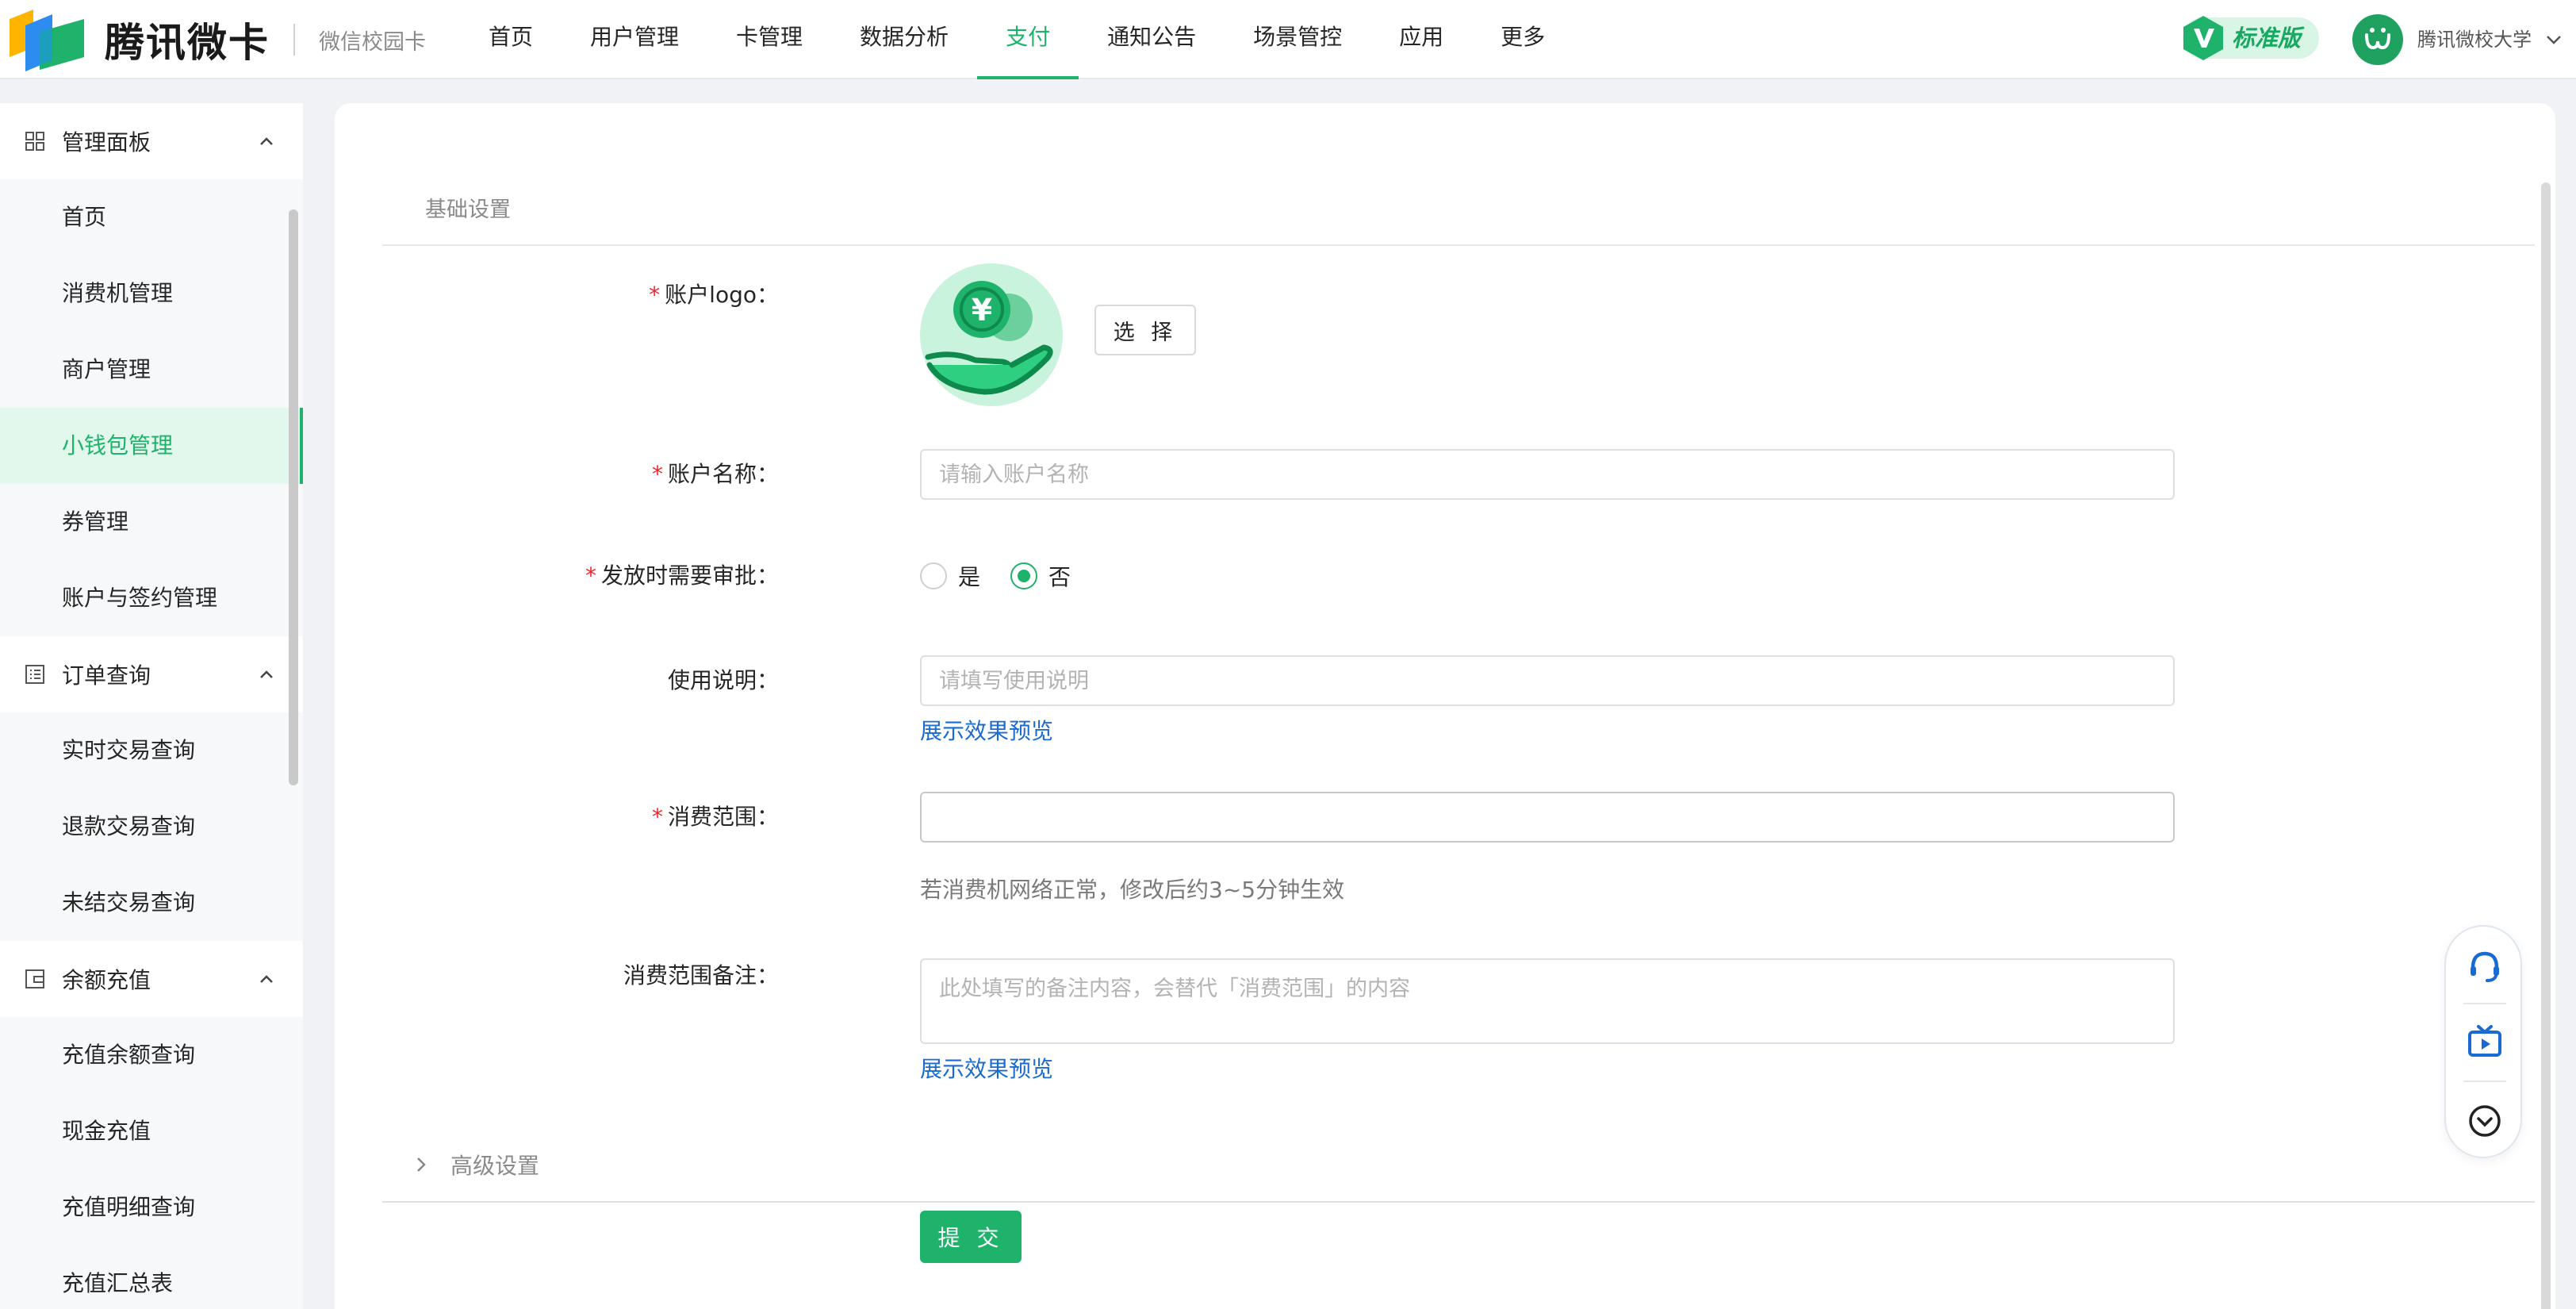  I want to click on scope-input, so click(1548, 817).